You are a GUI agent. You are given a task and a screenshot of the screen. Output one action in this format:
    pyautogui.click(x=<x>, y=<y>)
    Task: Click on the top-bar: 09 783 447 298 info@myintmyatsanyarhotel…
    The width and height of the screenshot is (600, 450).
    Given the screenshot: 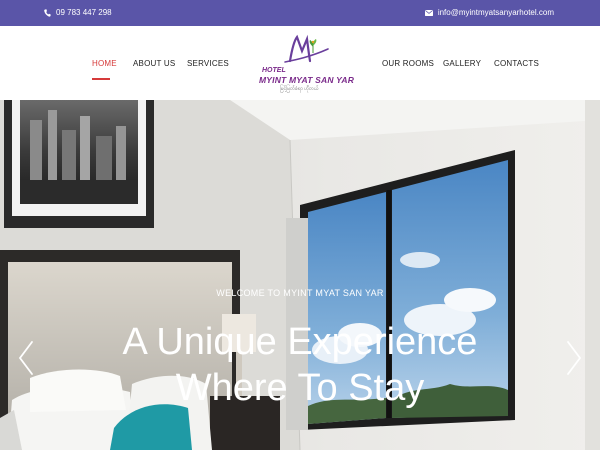 What is the action you would take?
    pyautogui.click(x=300, y=13)
    